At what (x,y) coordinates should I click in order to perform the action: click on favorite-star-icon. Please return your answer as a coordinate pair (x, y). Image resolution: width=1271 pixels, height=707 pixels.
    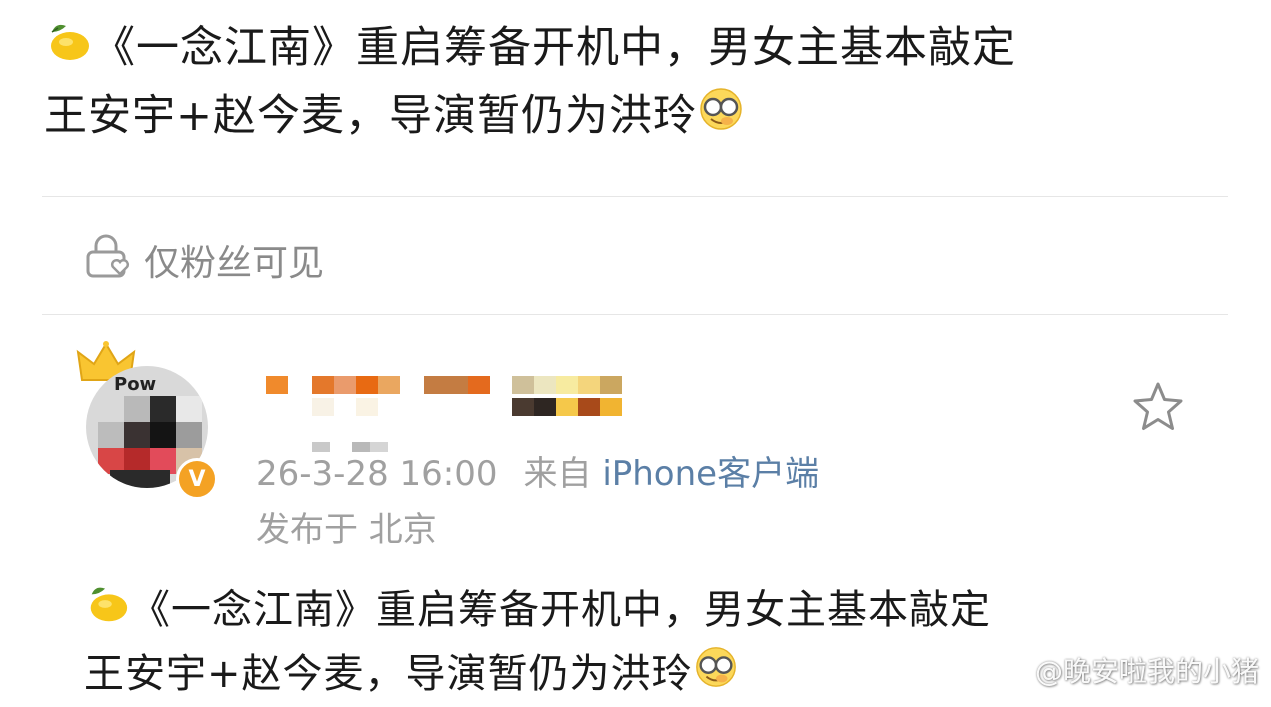
    Looking at the image, I should click on (1158, 407).